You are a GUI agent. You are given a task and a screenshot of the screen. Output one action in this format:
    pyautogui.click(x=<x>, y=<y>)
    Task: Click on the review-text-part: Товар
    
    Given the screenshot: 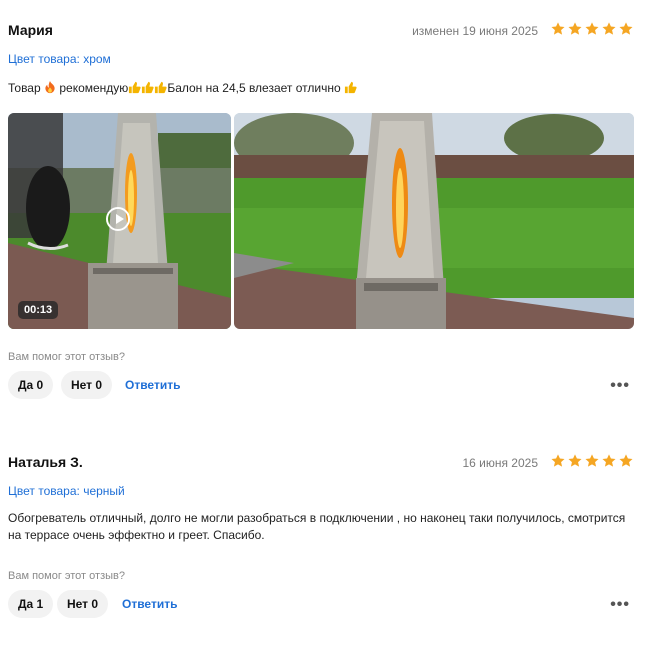 What is the action you would take?
    pyautogui.click(x=24, y=88)
    